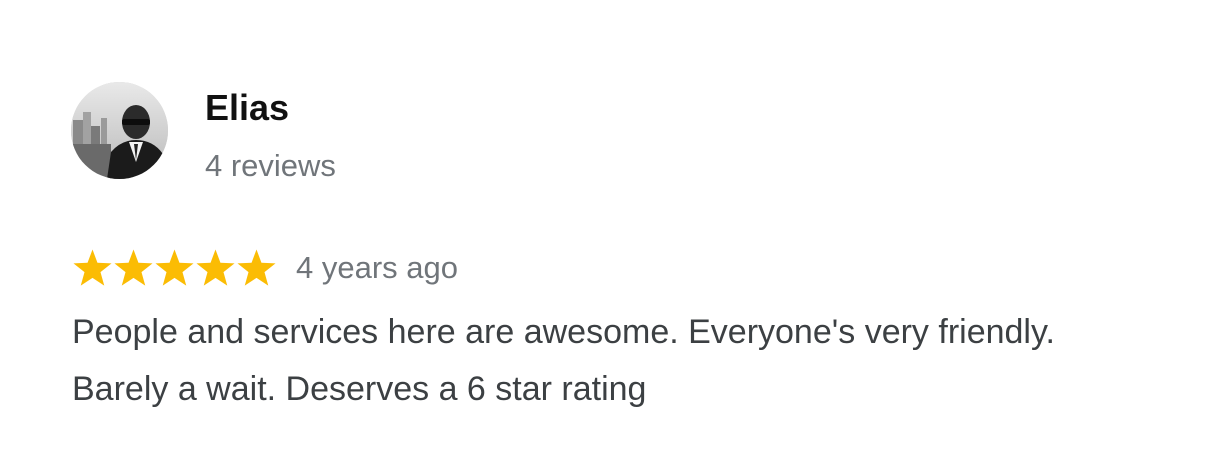  Describe the element at coordinates (247, 108) in the screenshot. I see `author-name: Elias` at that location.